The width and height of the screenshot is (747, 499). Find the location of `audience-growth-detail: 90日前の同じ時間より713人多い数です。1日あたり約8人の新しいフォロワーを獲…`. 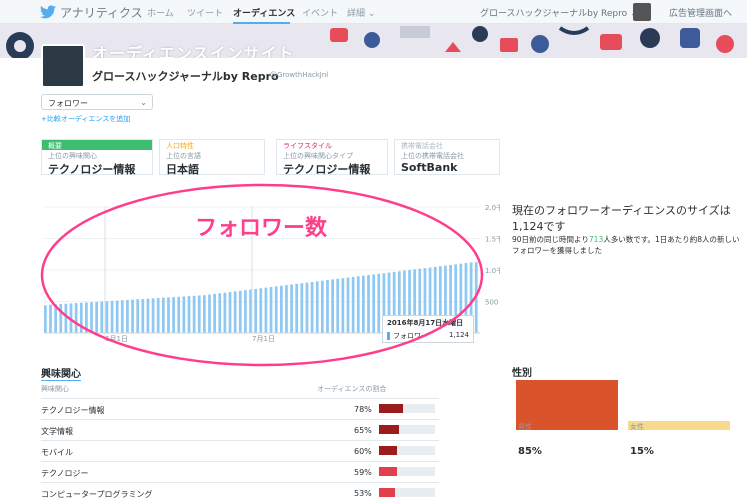

audience-growth-detail: 90日前の同じ時間より713人多い数です。1日あたり約8人の新しいフォロワーを獲… is located at coordinates (627, 245).